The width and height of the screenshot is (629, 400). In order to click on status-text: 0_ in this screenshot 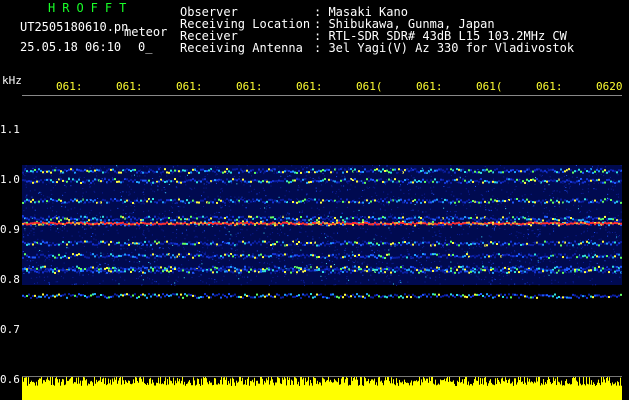, I will do `click(145, 47)`.